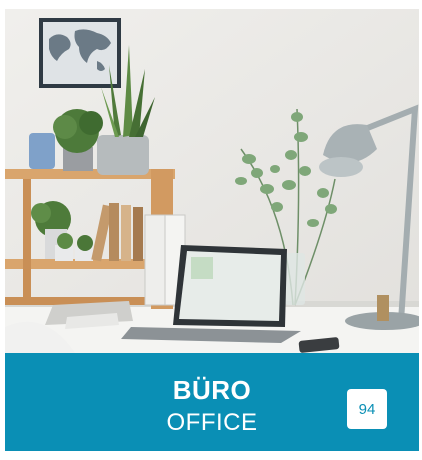  What do you see at coordinates (367, 409) in the screenshot?
I see `page-number-badge: 94` at bounding box center [367, 409].